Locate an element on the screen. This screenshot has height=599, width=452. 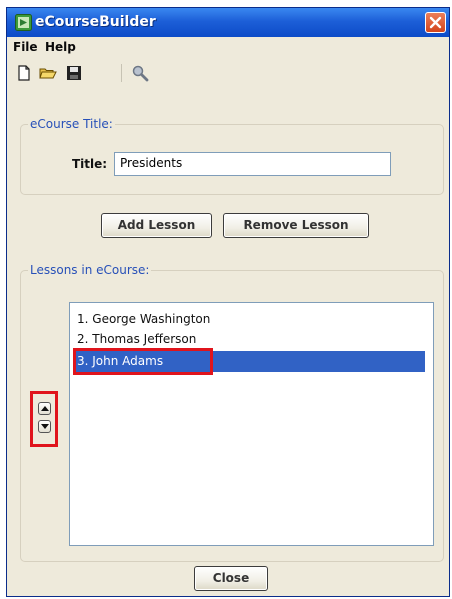
app-icon is located at coordinates (23, 22).